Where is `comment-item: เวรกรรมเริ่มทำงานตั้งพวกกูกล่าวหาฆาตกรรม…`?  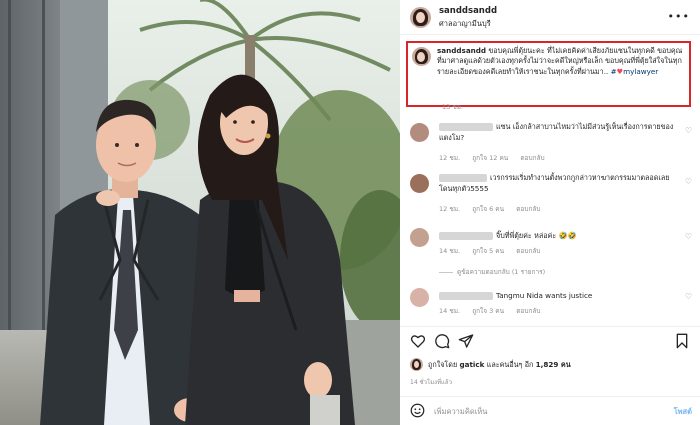 comment-item: เวรกรรมเริ่มทำงานตั้งพวกกูกล่าวหาฆาตกรรม… is located at coordinates (550, 194).